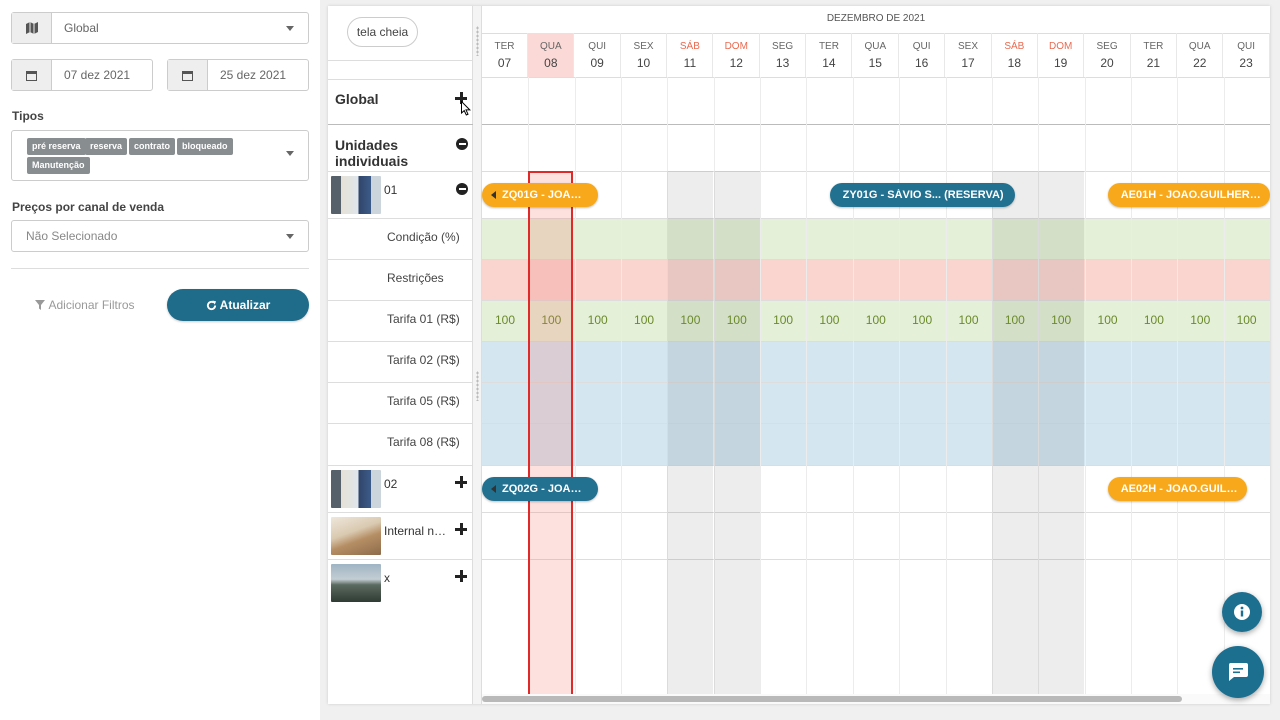 The width and height of the screenshot is (1280, 720). I want to click on unit-row-03: Internal name 03, so click(400, 535).